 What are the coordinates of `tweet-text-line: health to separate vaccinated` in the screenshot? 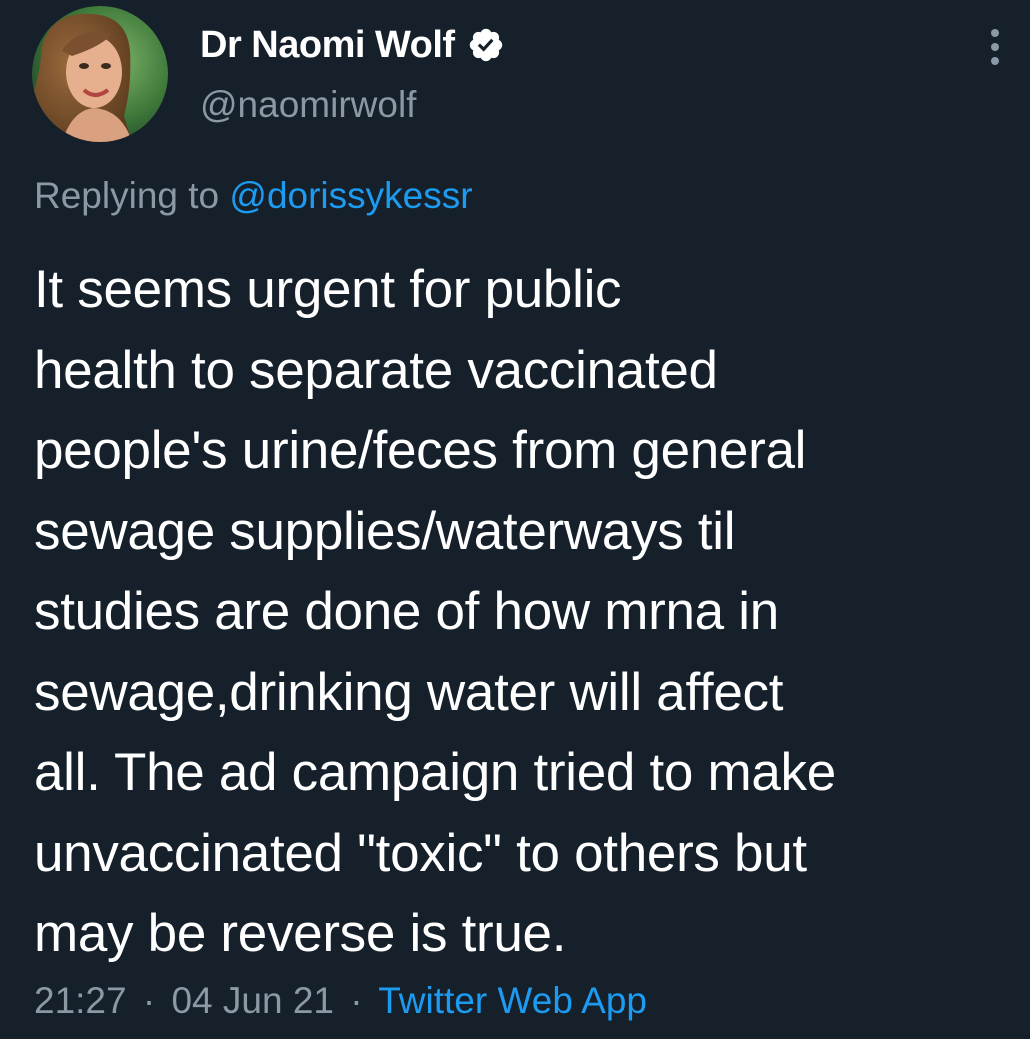 It's located at (376, 370).